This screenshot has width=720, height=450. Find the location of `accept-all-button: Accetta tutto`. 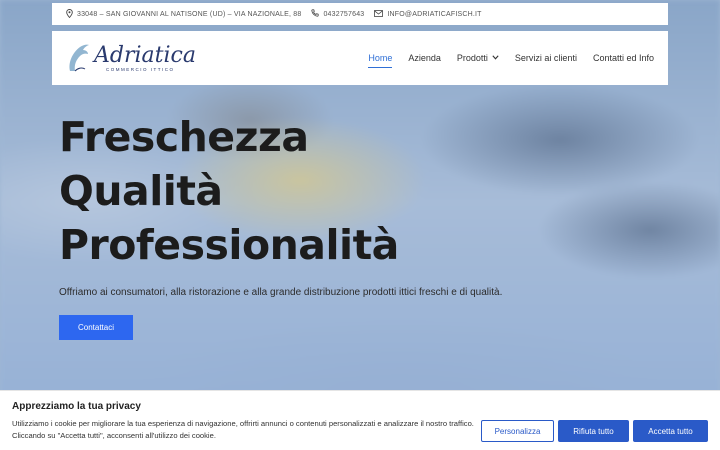

accept-all-button: Accetta tutto is located at coordinates (670, 431).